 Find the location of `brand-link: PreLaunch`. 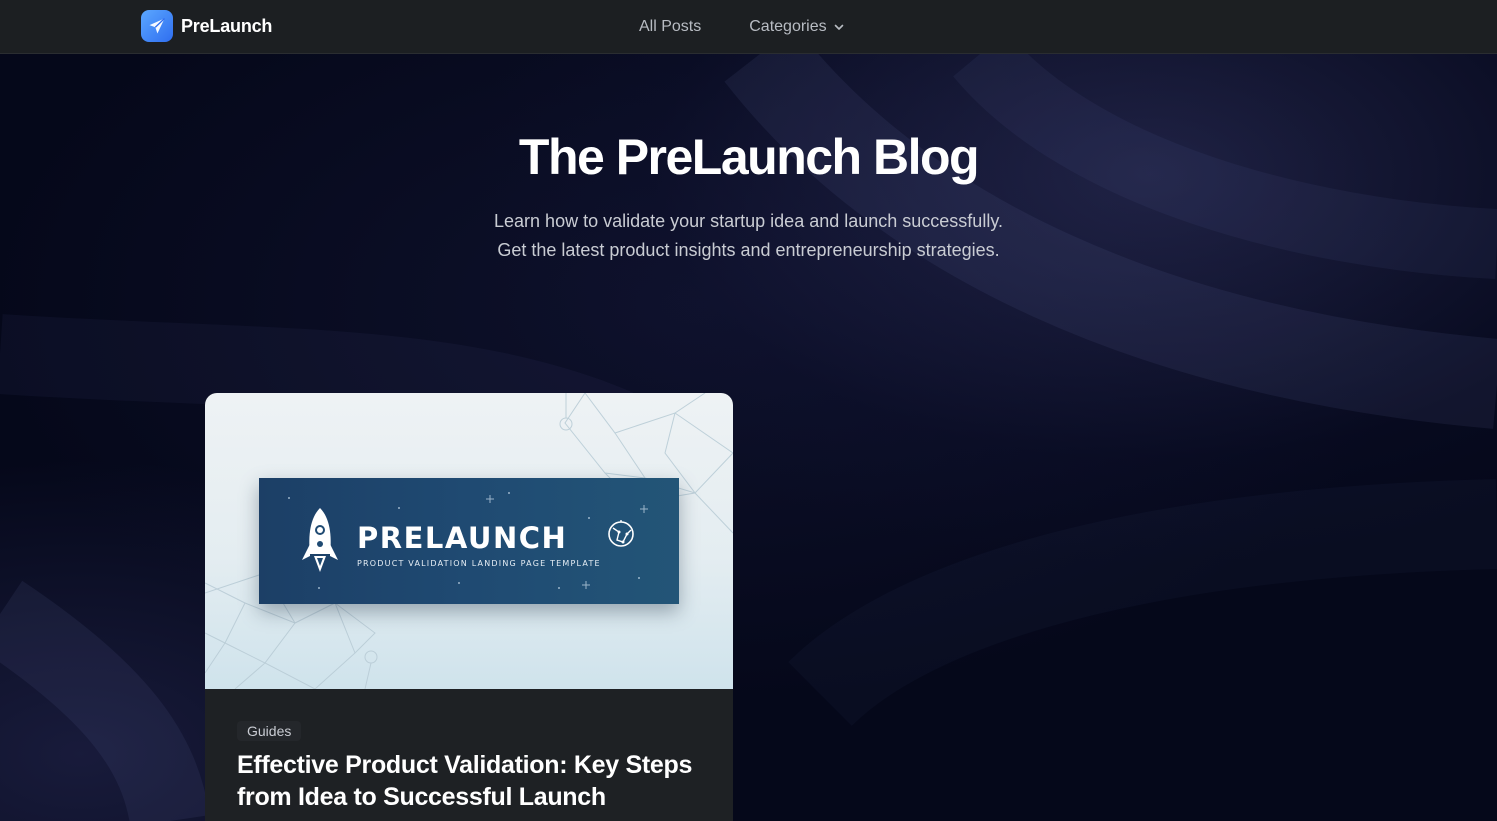

brand-link: PreLaunch is located at coordinates (206, 26).